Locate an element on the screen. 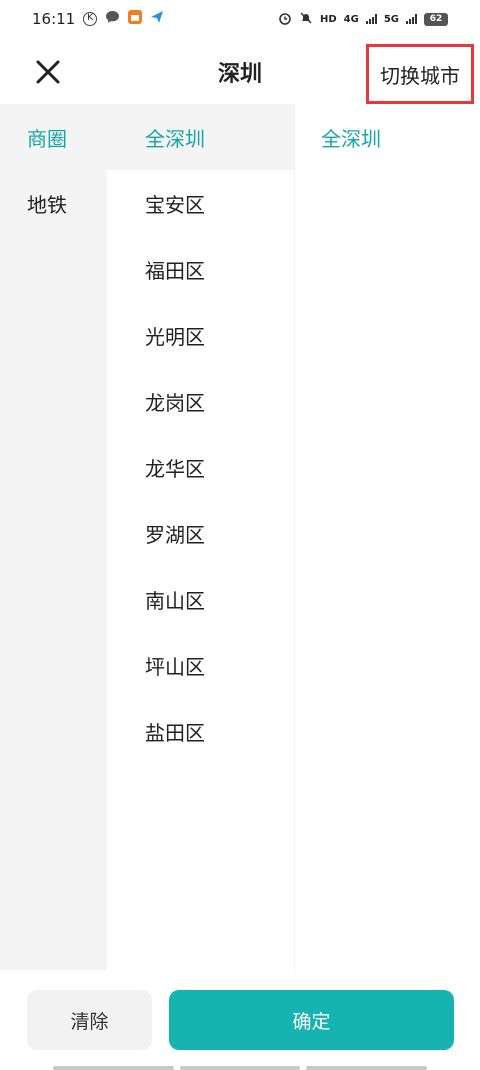  status-bar: 16:11 K HD 4G 5G 62 is located at coordinates (240, 19).